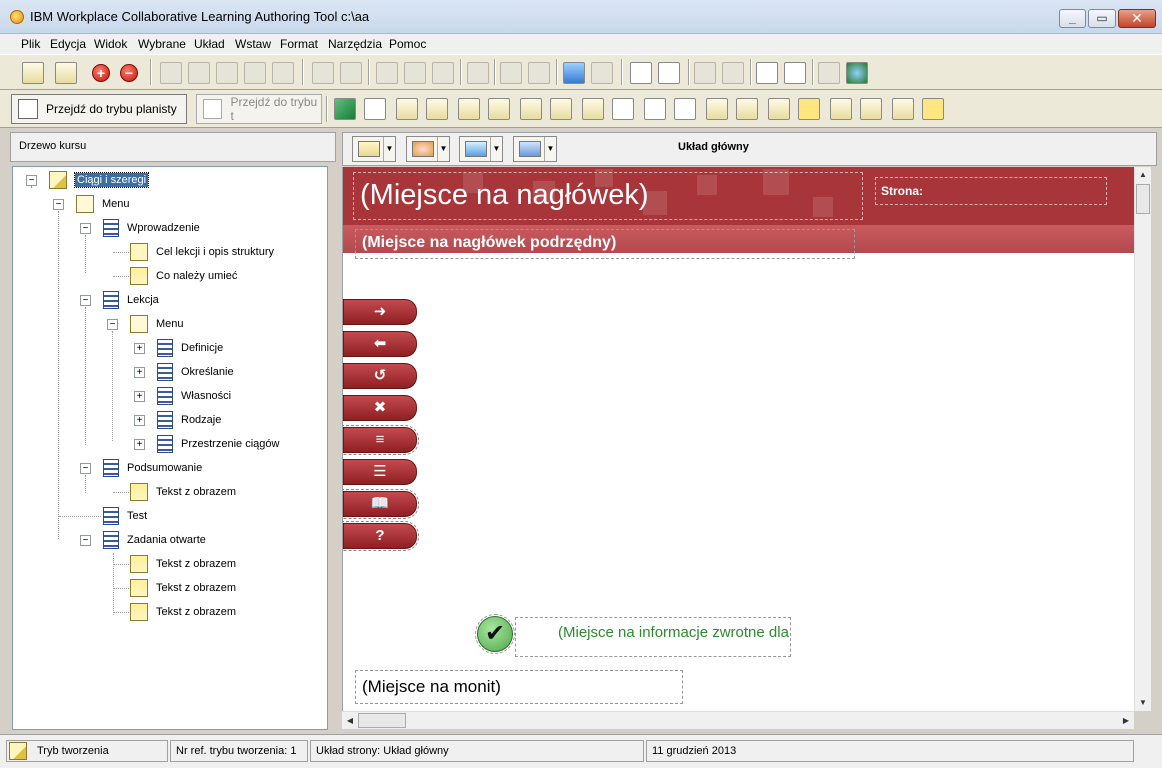  Describe the element at coordinates (381, 440) in the screenshot. I see `menu-button: ≡` at that location.